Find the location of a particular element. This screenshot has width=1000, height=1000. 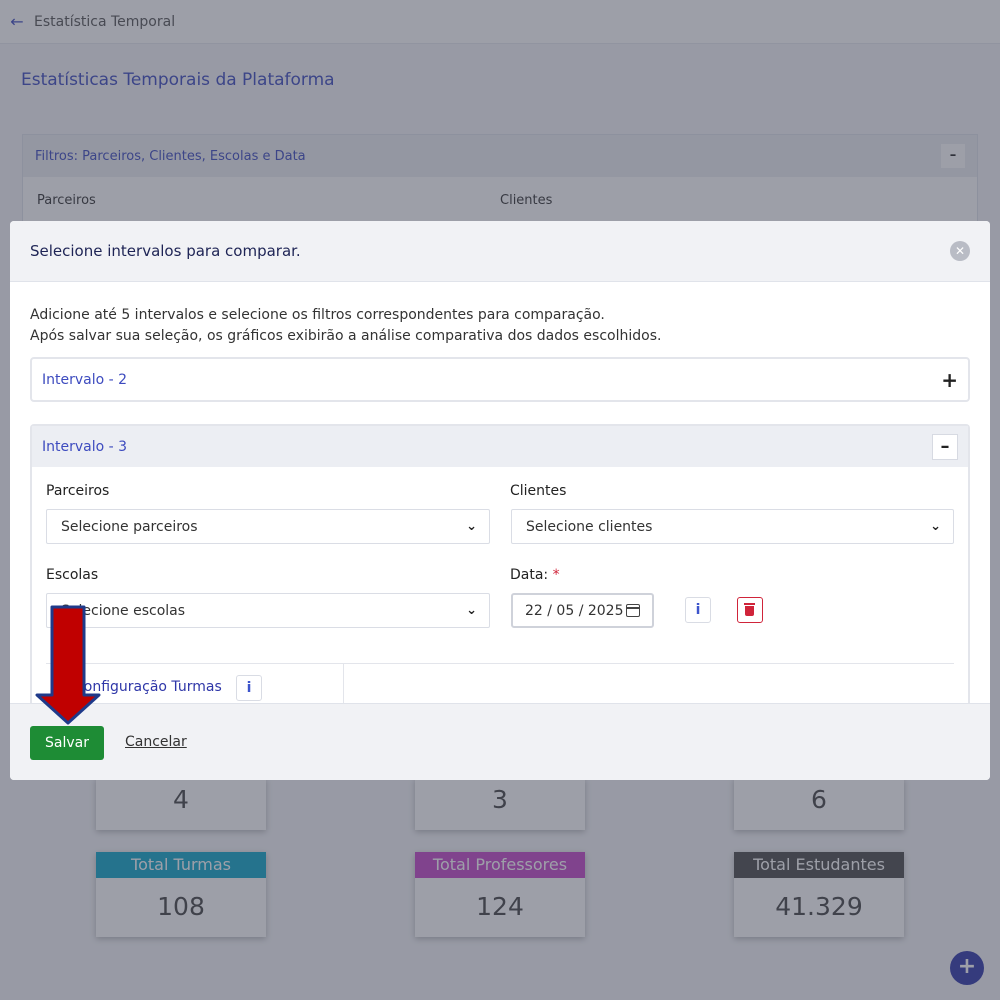

parceiros-select-value: Selecione parceiros is located at coordinates (129, 526).